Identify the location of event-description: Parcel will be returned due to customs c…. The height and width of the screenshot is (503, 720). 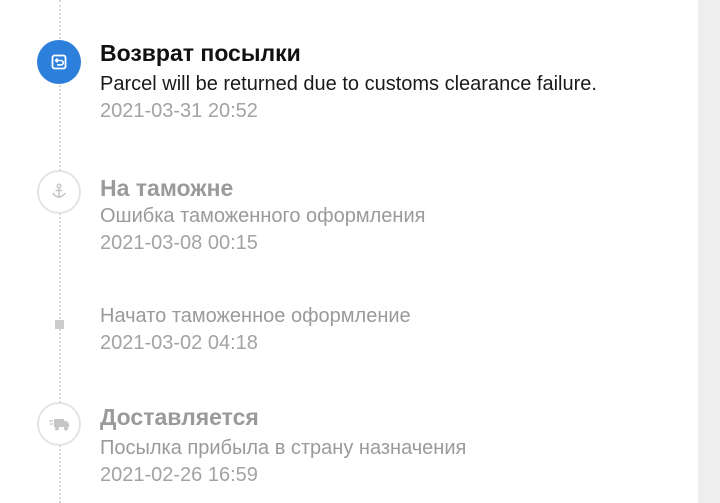
(348, 84).